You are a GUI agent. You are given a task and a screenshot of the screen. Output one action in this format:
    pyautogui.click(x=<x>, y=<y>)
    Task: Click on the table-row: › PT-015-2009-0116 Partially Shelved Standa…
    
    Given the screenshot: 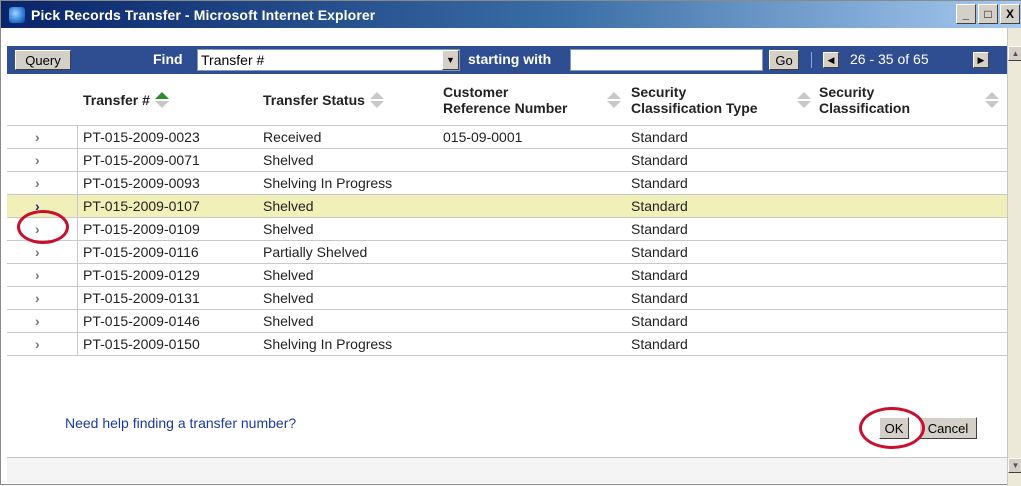 What is the action you would take?
    pyautogui.click(x=508, y=252)
    